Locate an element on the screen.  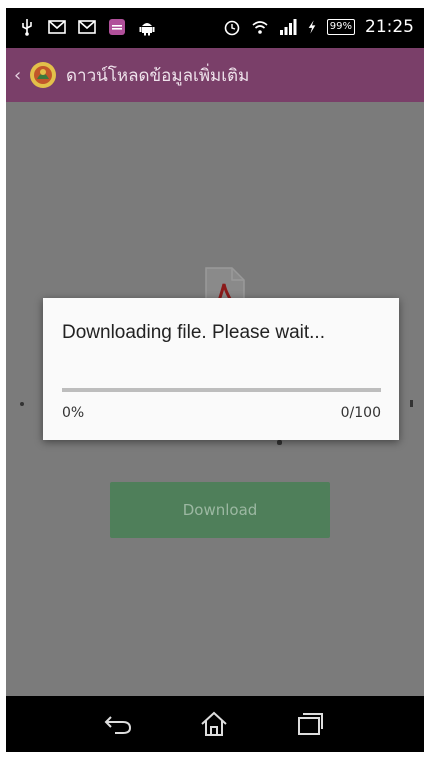
home-icon is located at coordinates (214, 723).